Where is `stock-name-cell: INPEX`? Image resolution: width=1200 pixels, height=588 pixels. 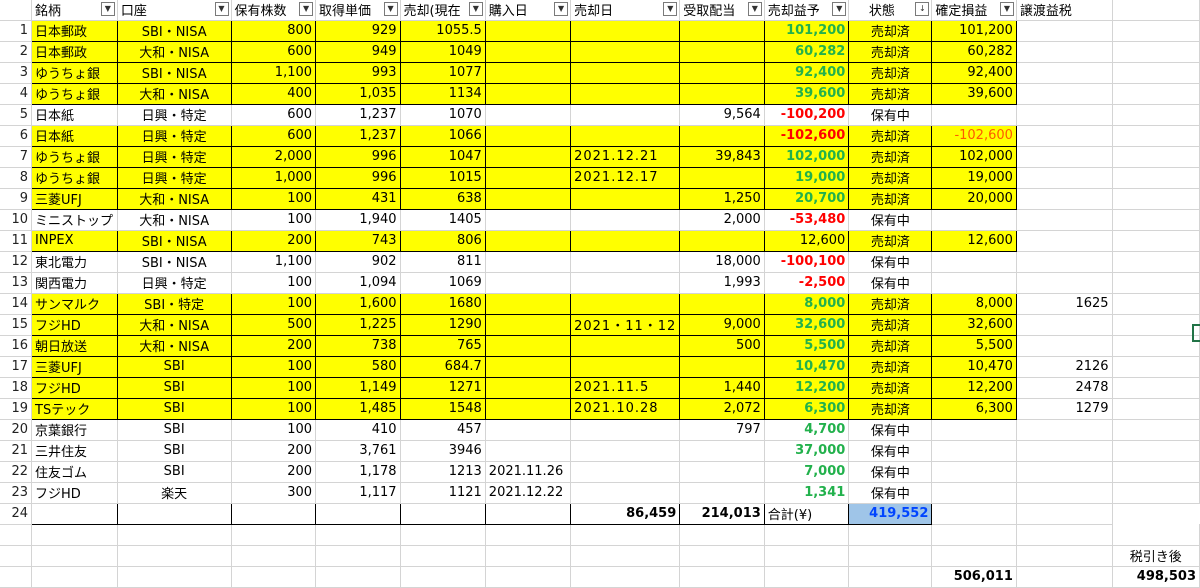
stock-name-cell: INPEX is located at coordinates (74, 240).